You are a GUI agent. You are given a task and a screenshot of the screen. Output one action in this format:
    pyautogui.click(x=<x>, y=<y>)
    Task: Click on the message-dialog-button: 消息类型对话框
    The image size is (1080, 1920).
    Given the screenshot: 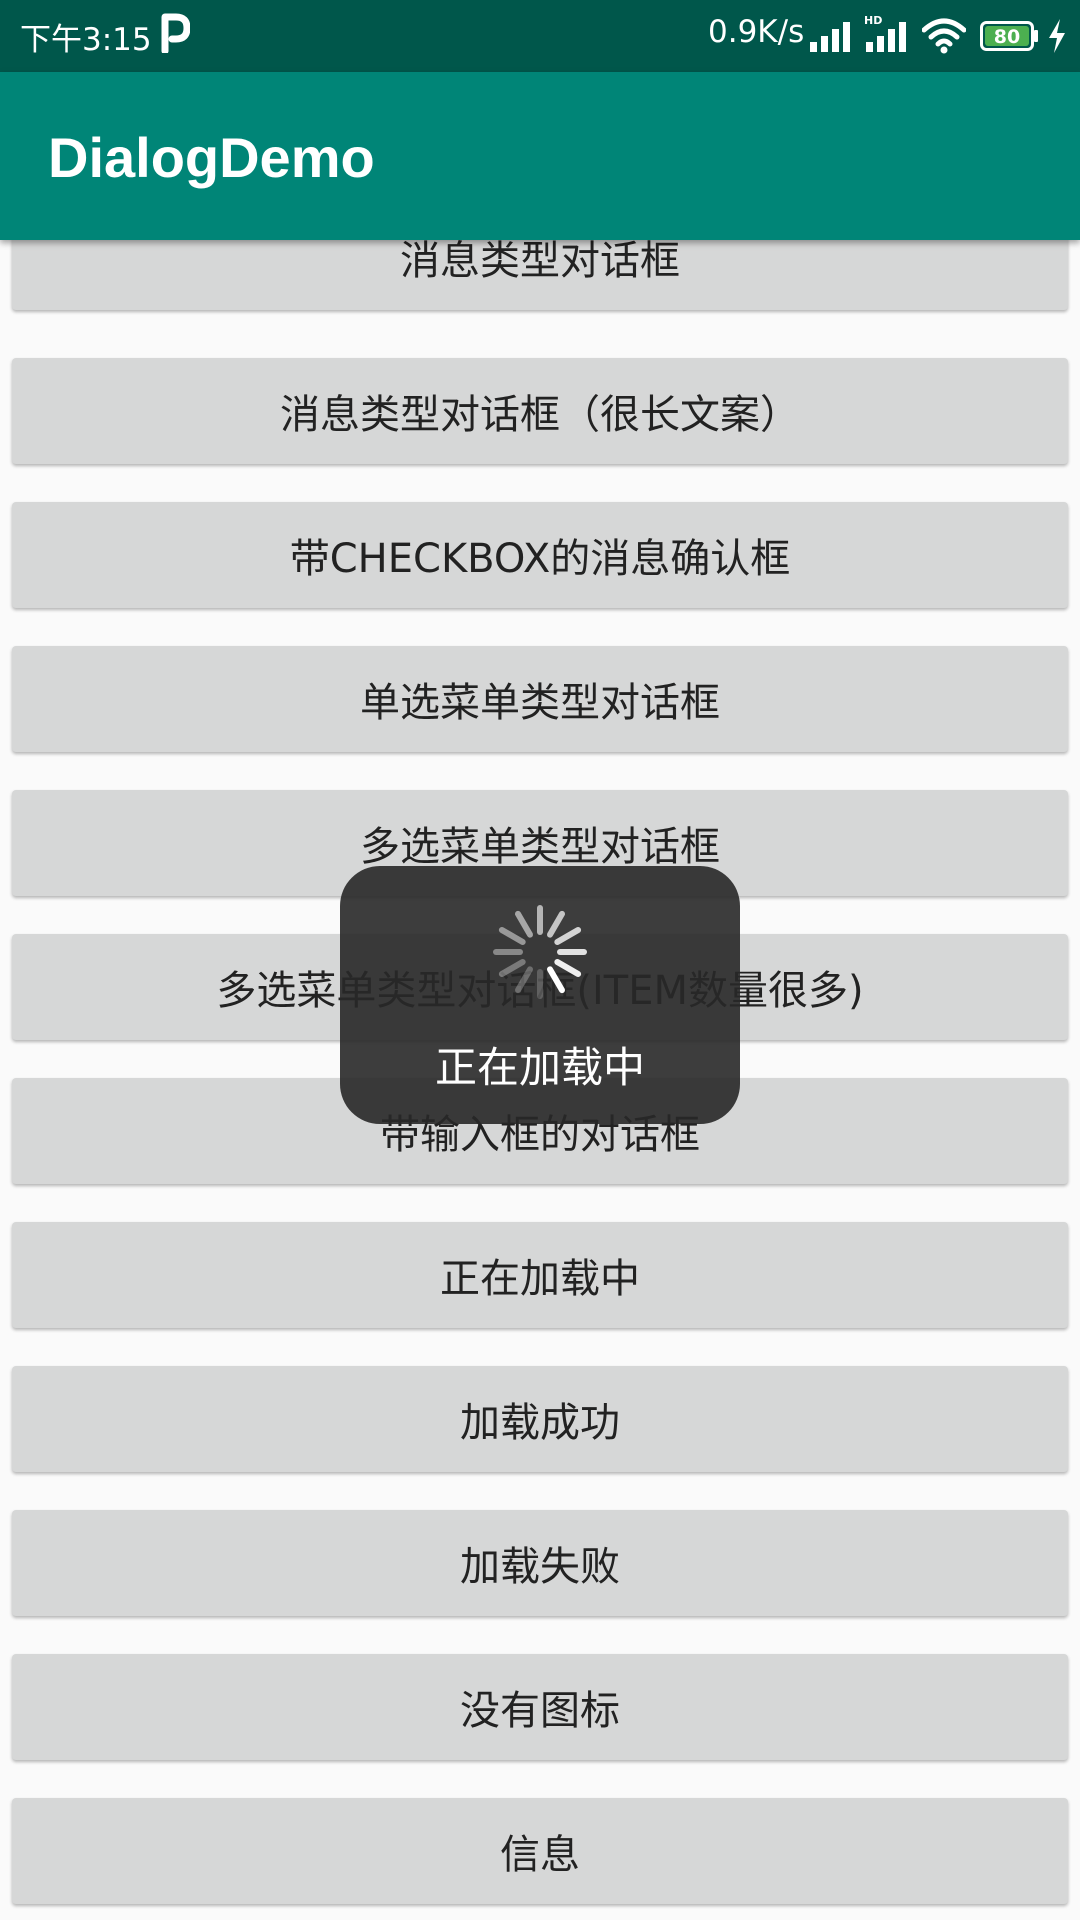 What is the action you would take?
    pyautogui.click(x=540, y=275)
    